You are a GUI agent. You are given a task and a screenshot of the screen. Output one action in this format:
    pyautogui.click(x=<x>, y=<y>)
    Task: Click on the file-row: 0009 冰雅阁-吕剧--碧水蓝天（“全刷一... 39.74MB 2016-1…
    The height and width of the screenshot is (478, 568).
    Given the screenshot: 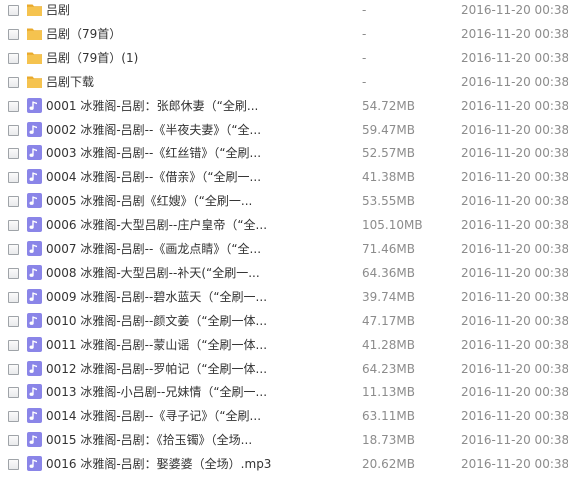 What is the action you would take?
    pyautogui.click(x=284, y=299)
    